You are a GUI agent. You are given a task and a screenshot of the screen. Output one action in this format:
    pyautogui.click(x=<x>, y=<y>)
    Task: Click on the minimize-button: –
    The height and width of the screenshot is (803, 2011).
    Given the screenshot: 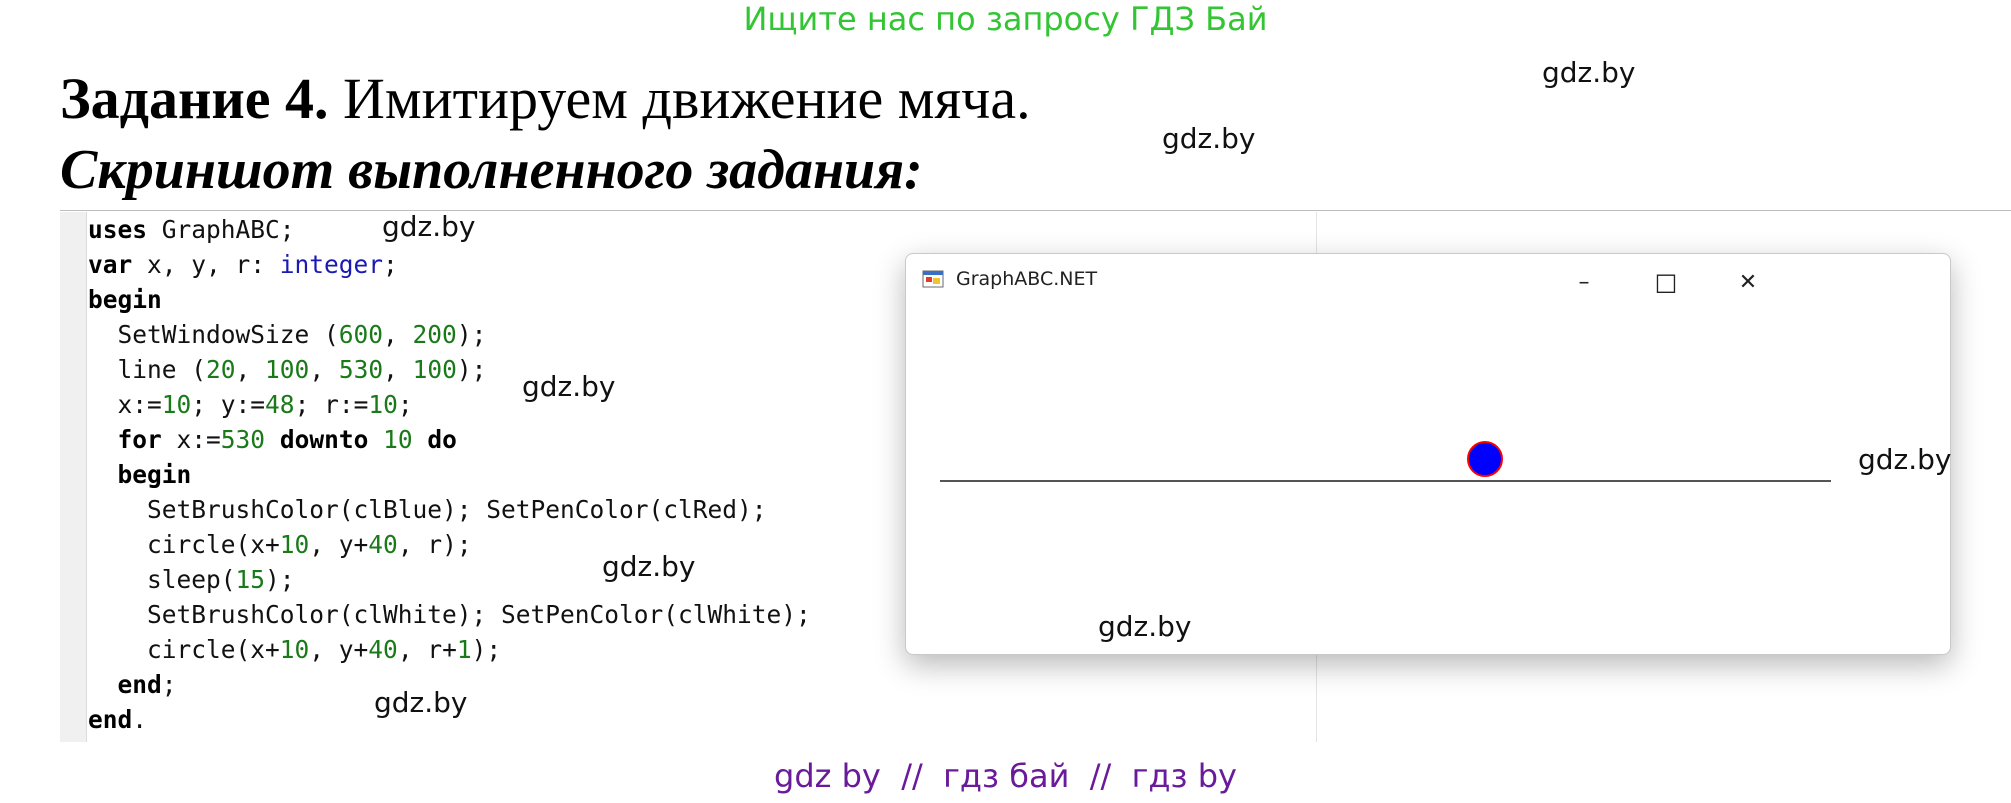 What is the action you would take?
    pyautogui.click(x=1584, y=282)
    